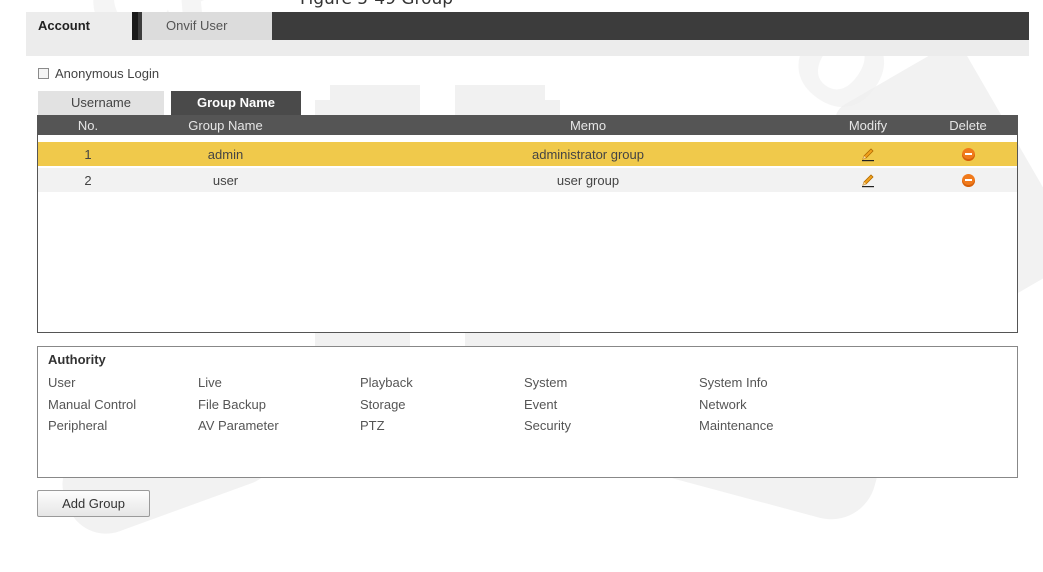  I want to click on authority-item: Event, so click(541, 404).